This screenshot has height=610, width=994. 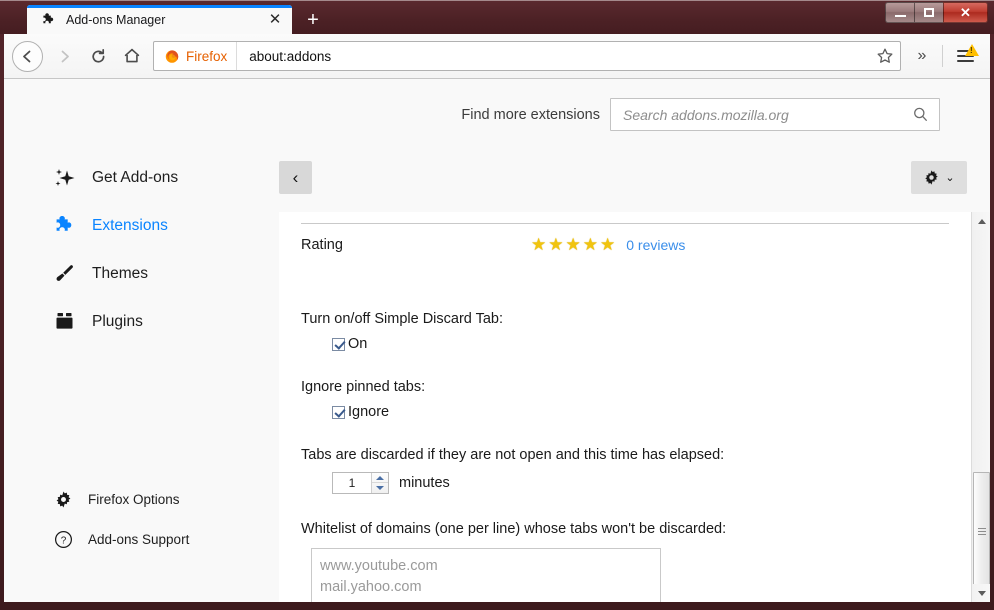 I want to click on sidebar-item-extensions: Extensions, so click(x=135, y=226).